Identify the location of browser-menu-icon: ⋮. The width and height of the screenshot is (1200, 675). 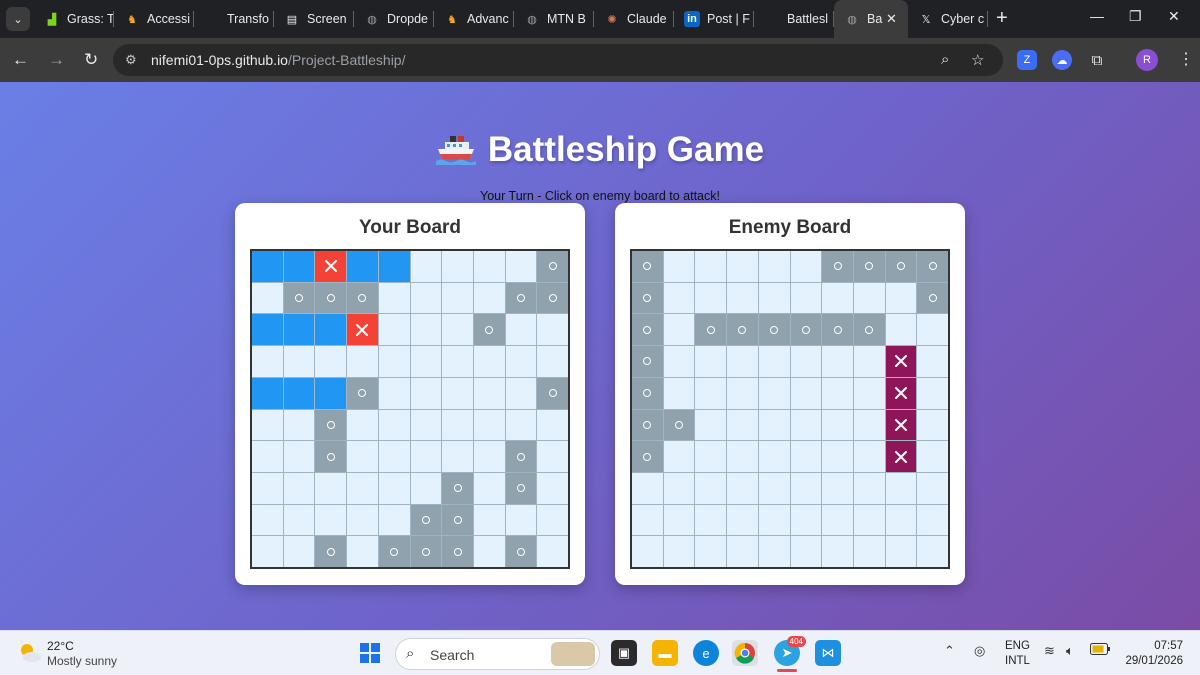
(1186, 59).